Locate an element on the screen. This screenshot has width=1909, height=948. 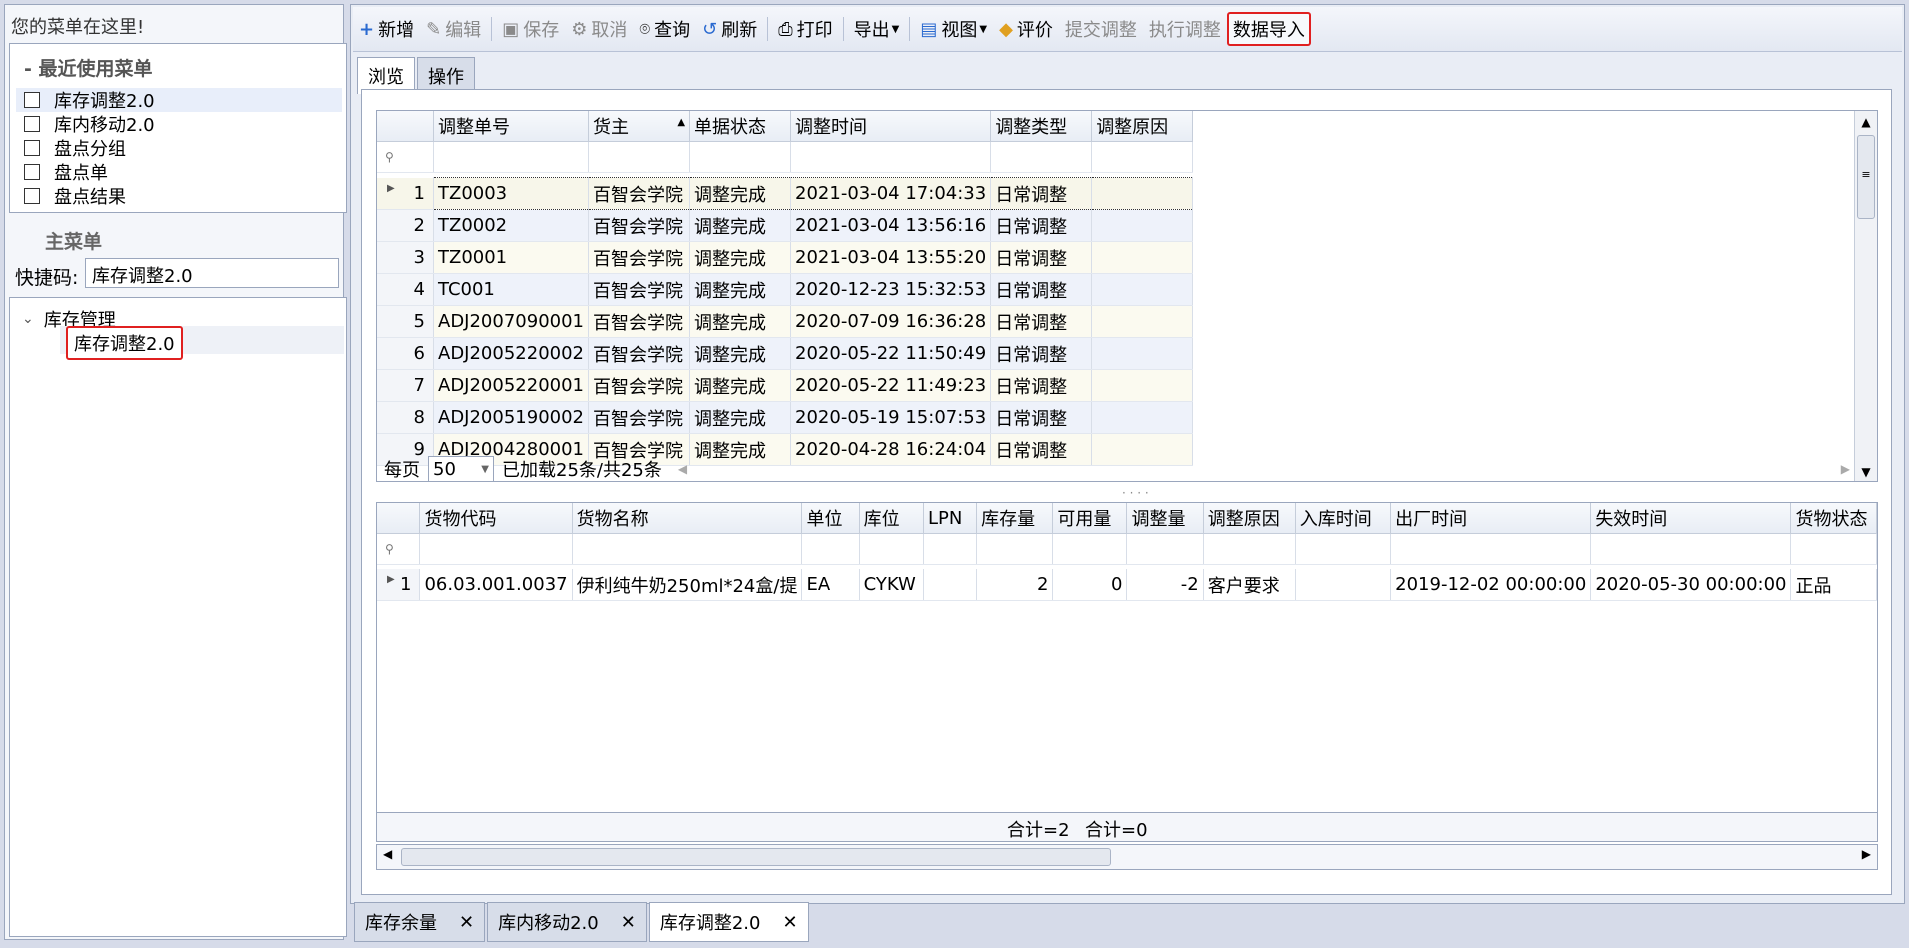
scroll-thumb is located at coordinates (756, 857).